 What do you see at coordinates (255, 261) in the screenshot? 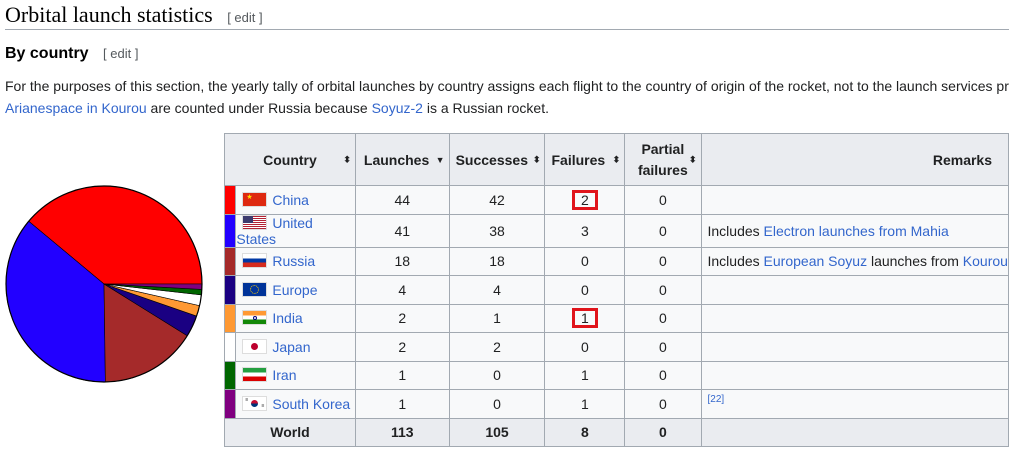
I see `russia-flag-icon` at bounding box center [255, 261].